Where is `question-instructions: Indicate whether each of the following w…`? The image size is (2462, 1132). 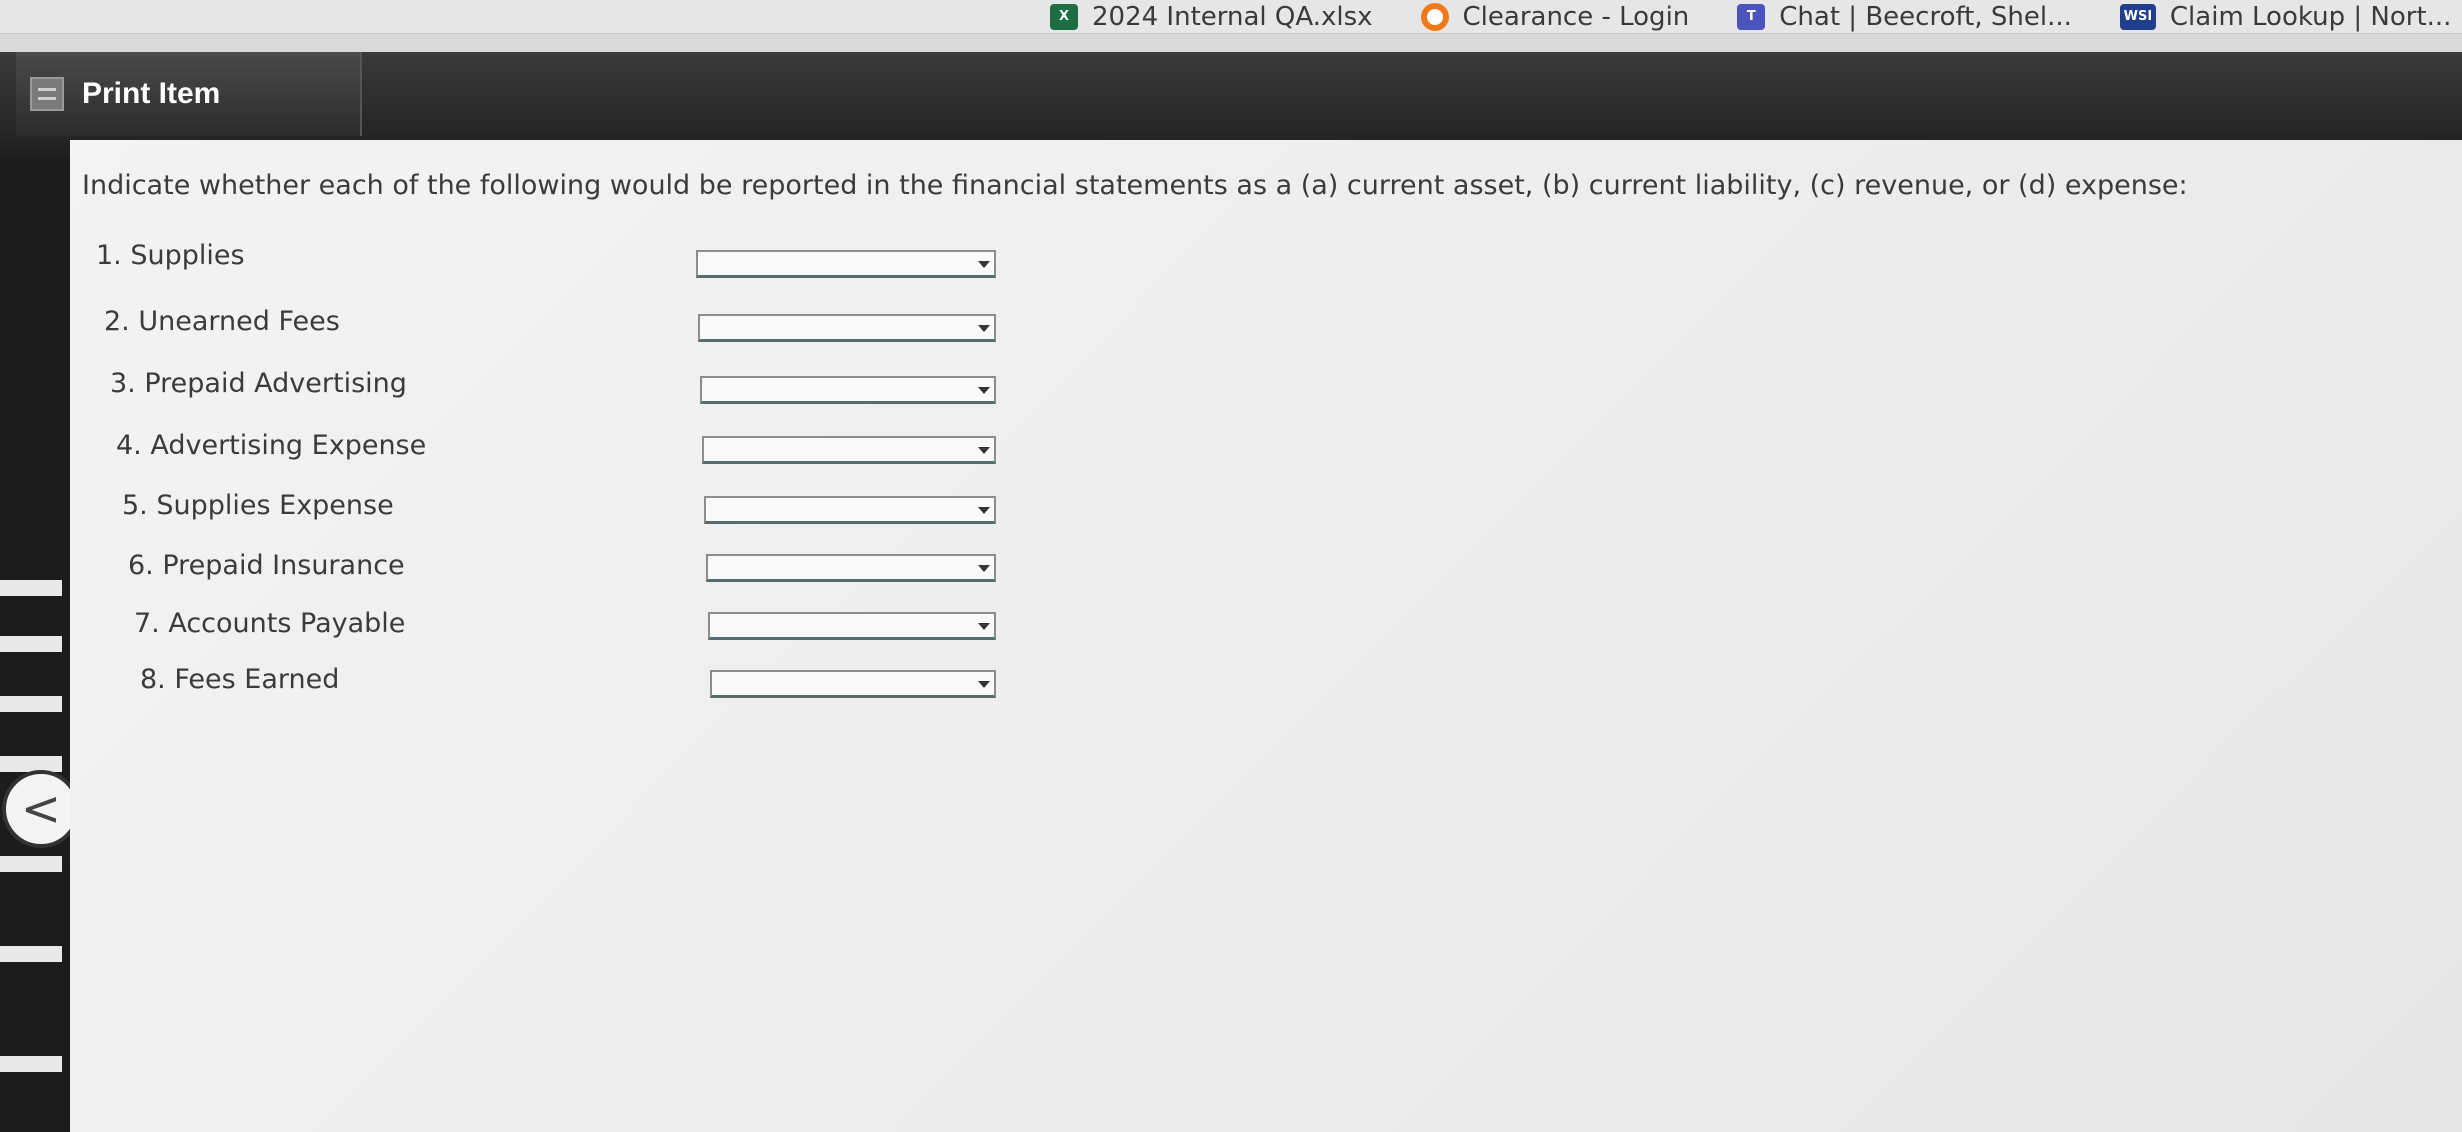 question-instructions: Indicate whether each of the following w… is located at coordinates (1135, 185).